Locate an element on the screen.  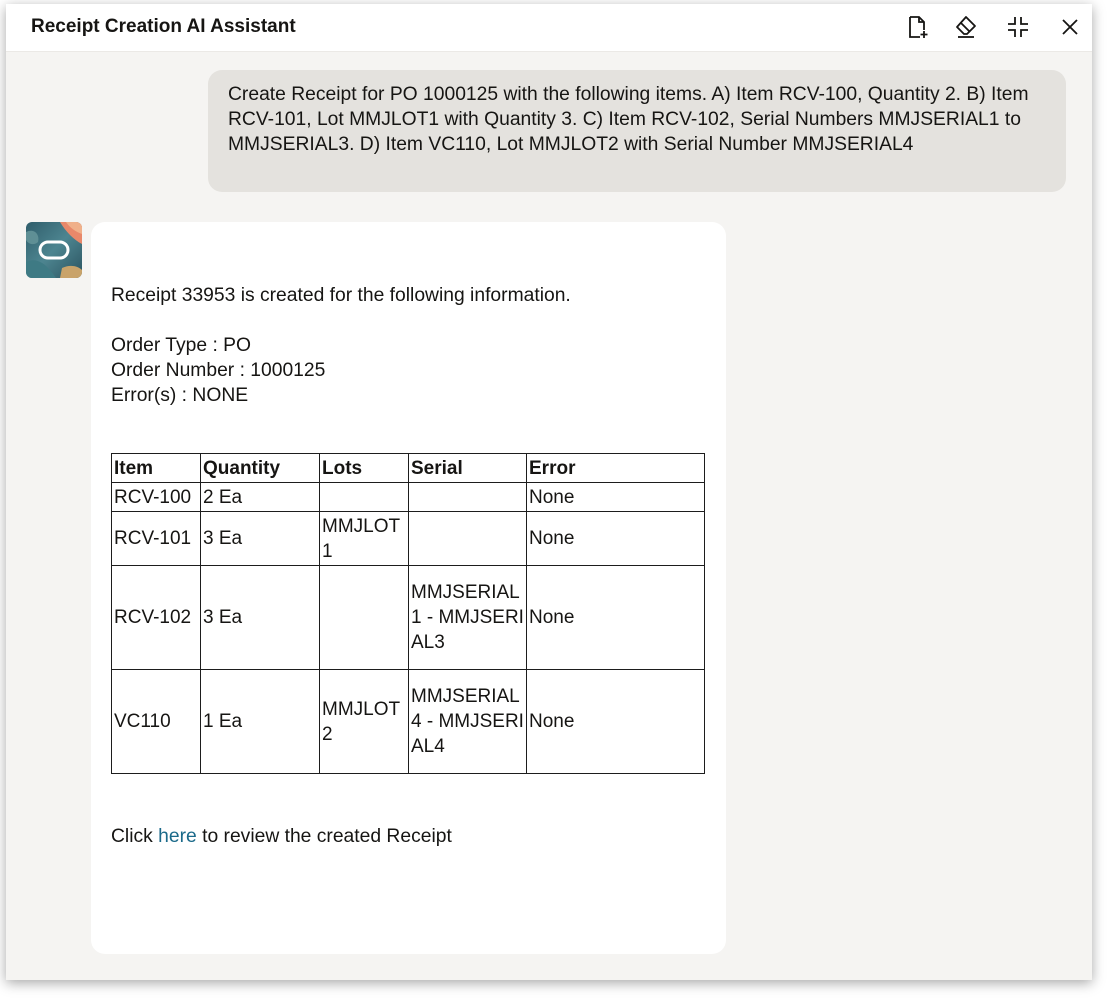
collapse-icon is located at coordinates (1018, 27).